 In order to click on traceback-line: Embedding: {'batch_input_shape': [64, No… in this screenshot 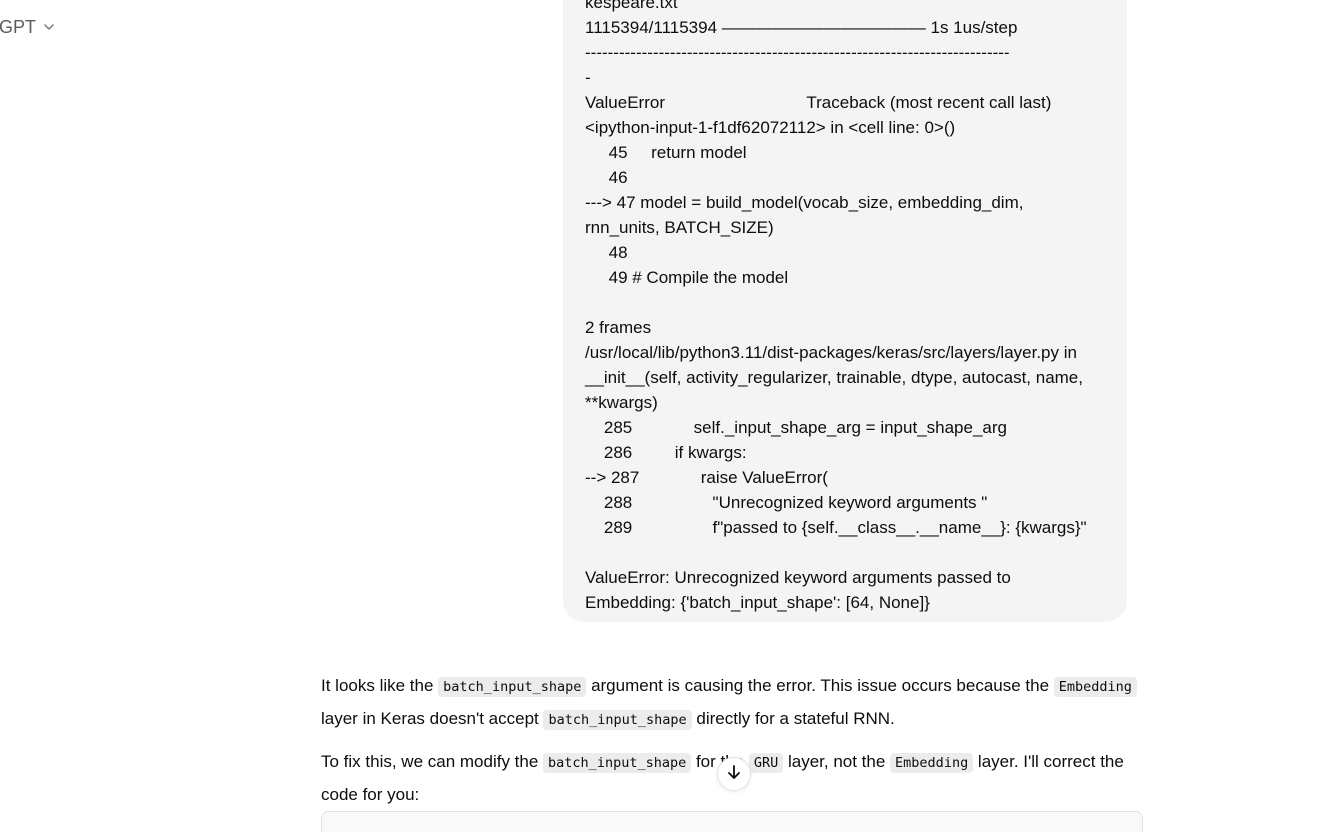, I will do `click(757, 602)`.